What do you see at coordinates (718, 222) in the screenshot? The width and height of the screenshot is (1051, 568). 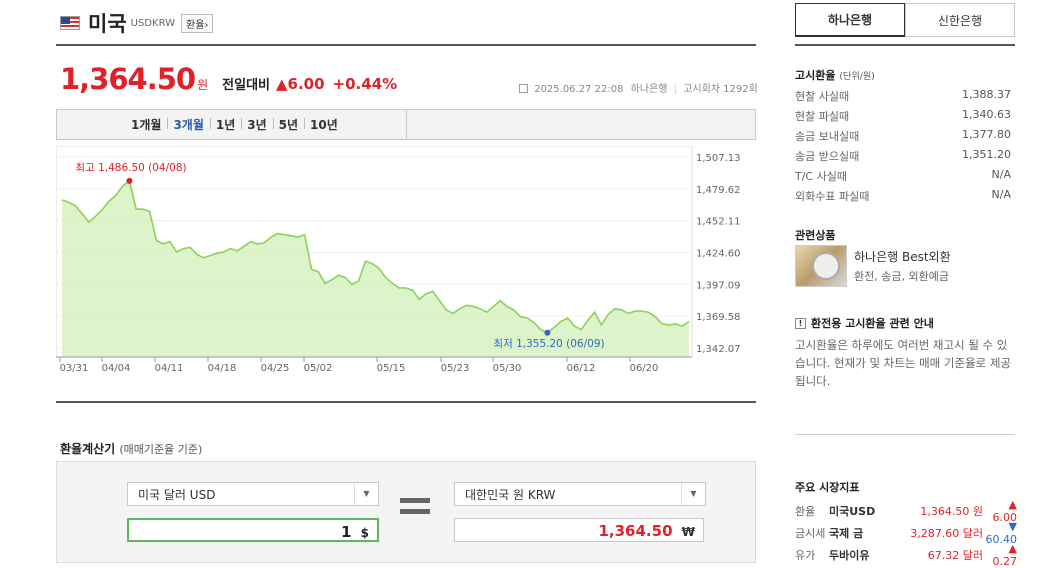 I see `y-tick-label: 1,452.11` at bounding box center [718, 222].